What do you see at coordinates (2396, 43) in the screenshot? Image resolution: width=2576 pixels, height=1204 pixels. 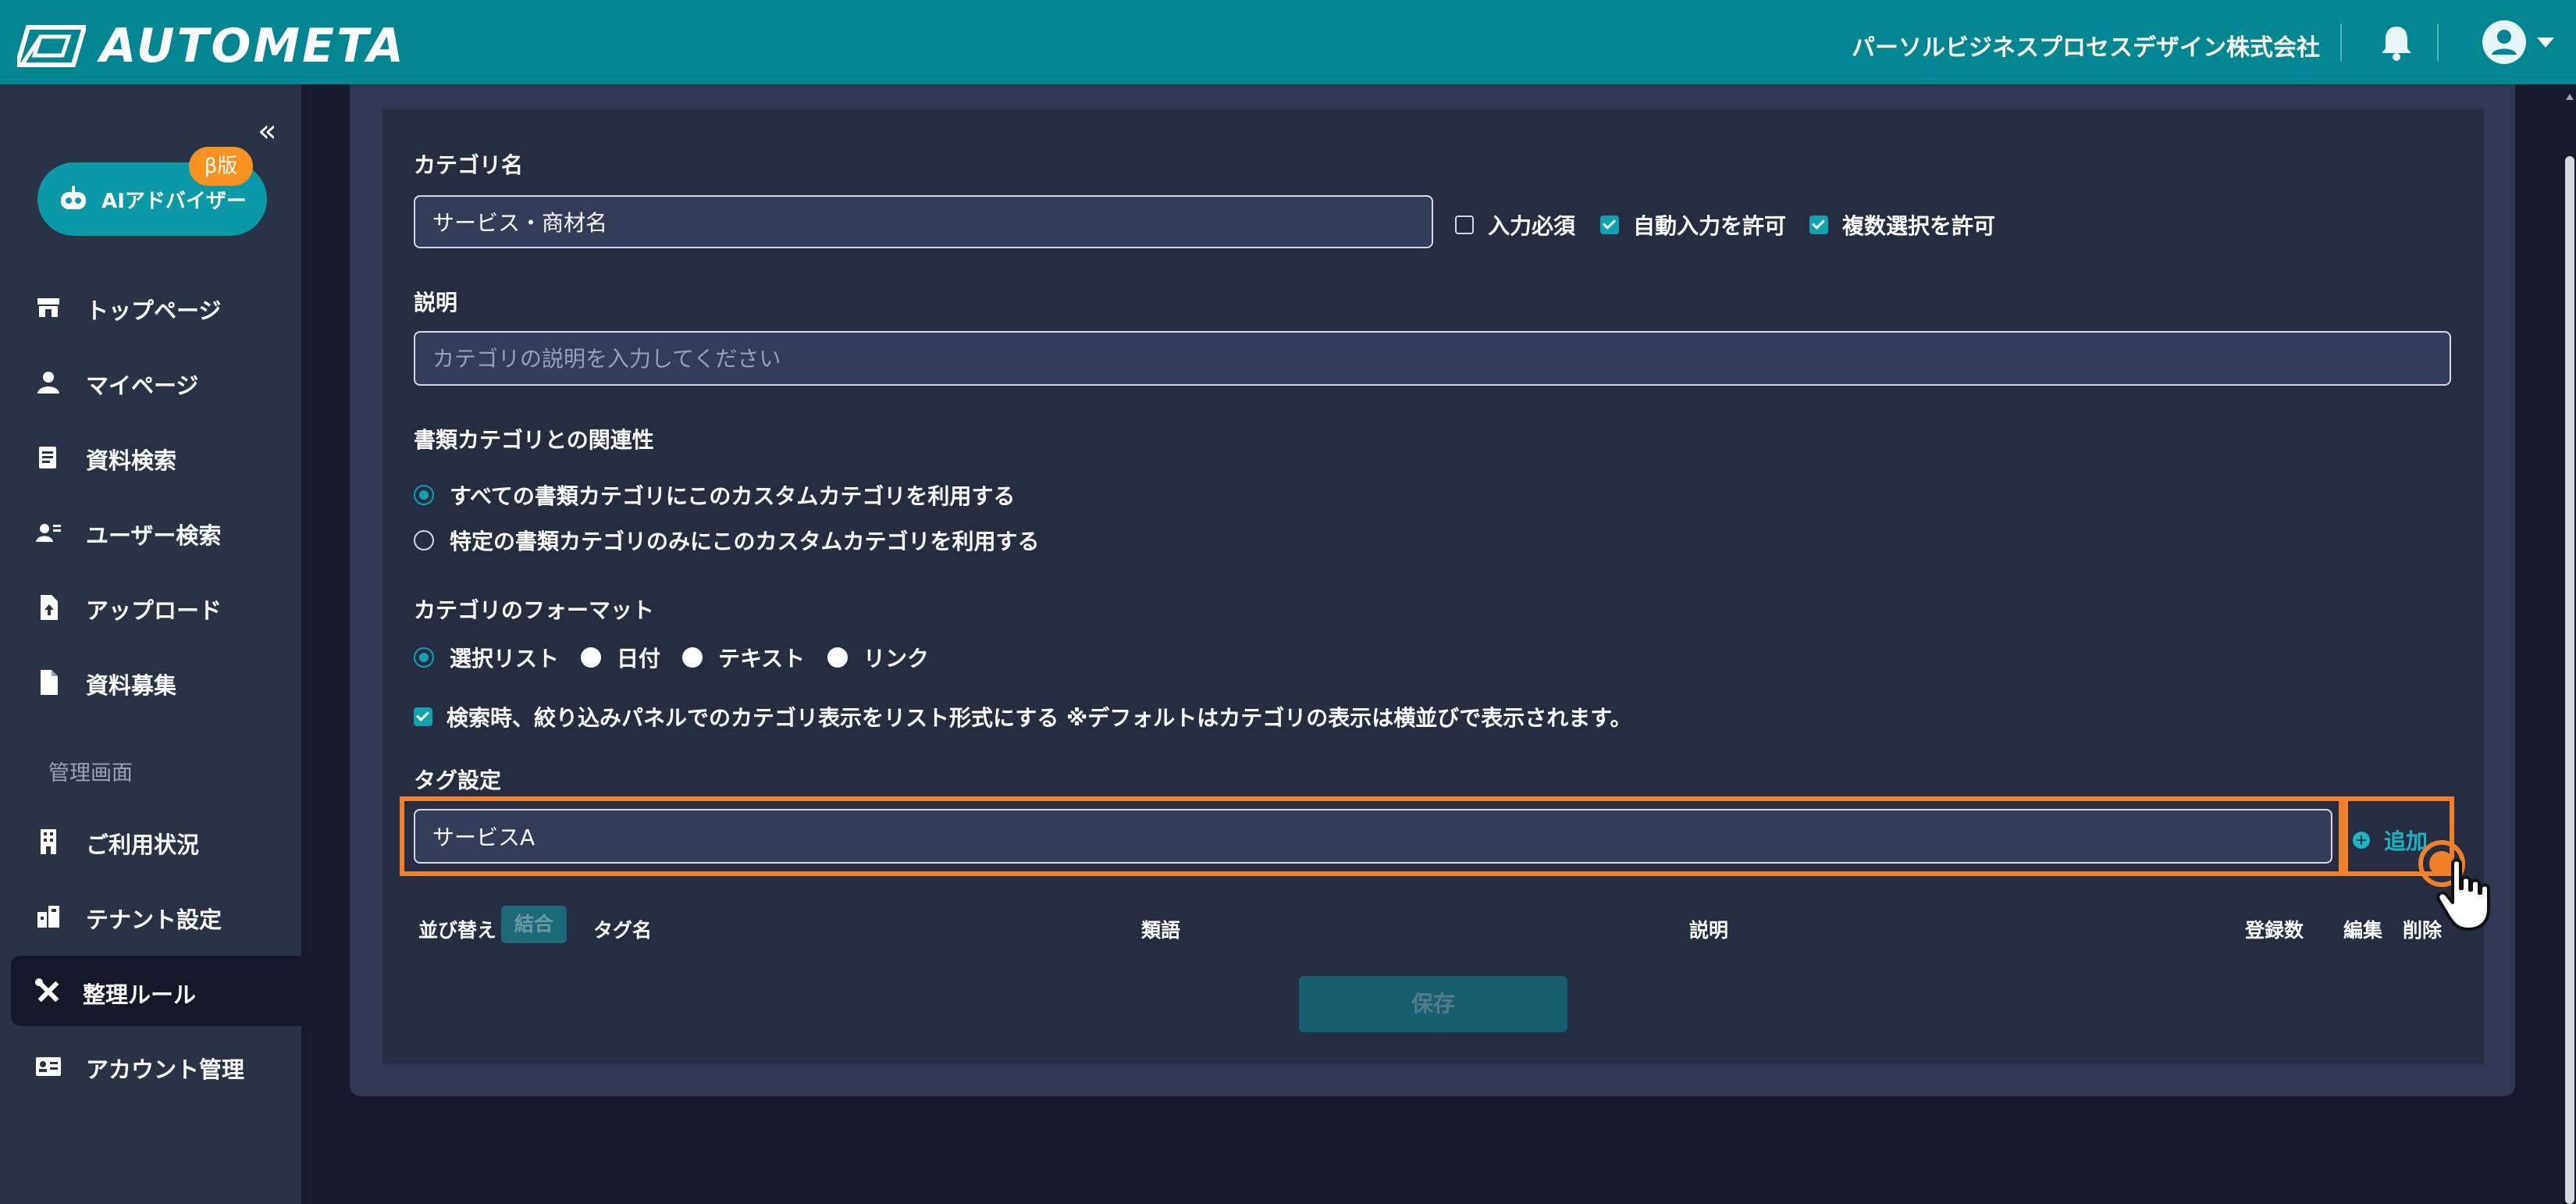 I see `bell-icon` at bounding box center [2396, 43].